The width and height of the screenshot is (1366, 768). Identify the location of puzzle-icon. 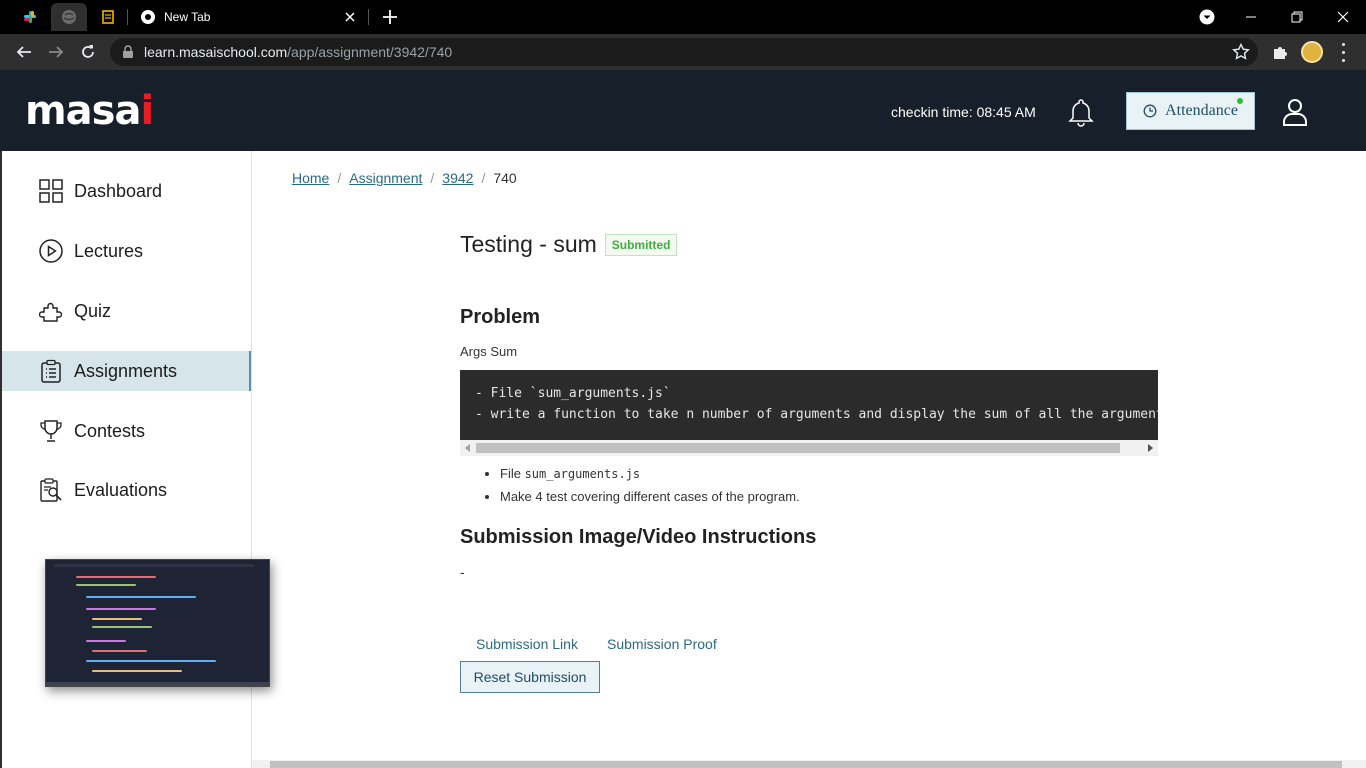
(51, 311).